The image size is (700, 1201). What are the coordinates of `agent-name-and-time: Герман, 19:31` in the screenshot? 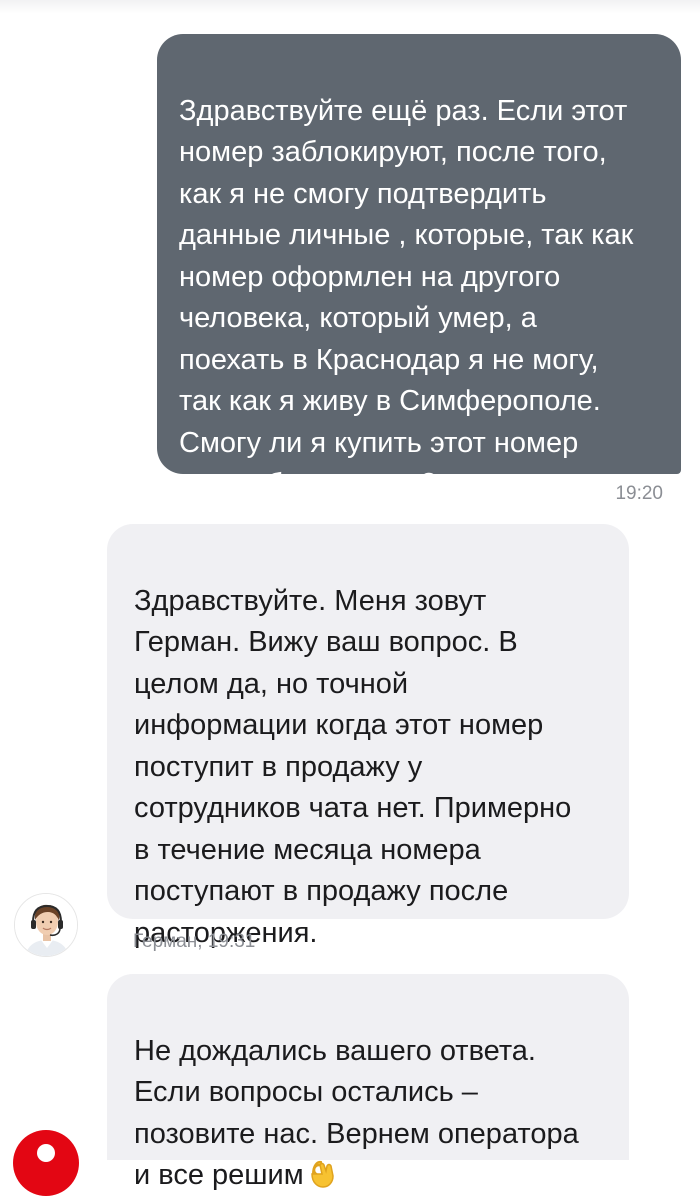 It's located at (194, 941).